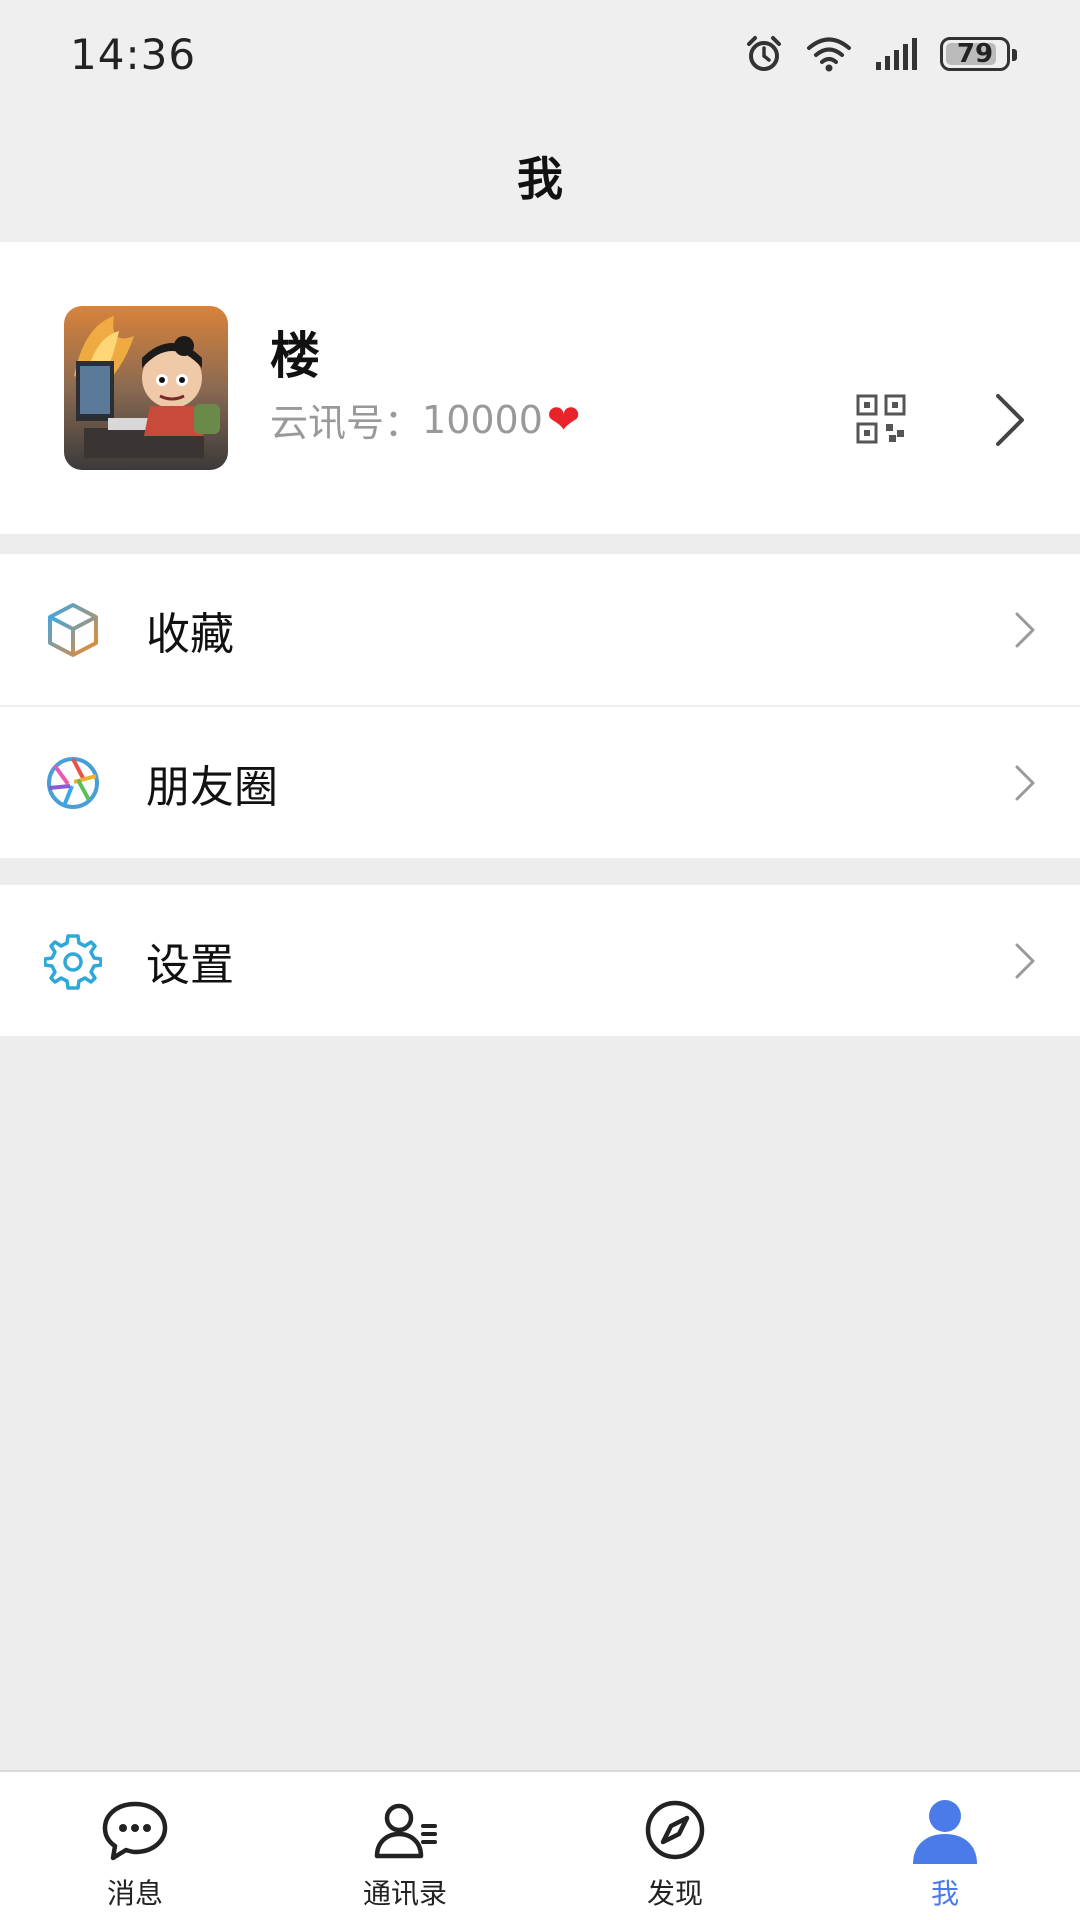 Image resolution: width=1080 pixels, height=1920 pixels. I want to click on menu-label-settings: 设置, so click(190, 965).